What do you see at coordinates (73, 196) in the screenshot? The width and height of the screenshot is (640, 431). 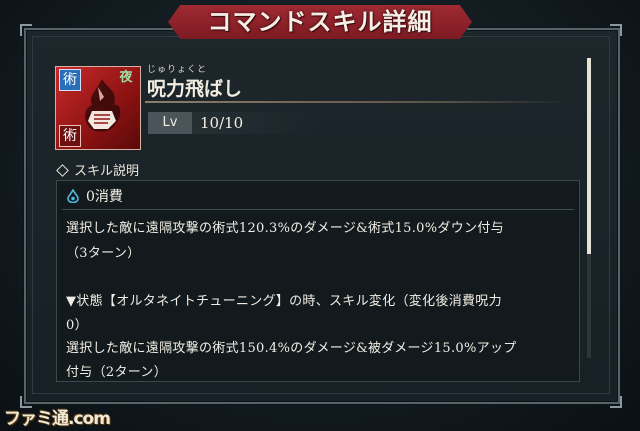 I see `cursed-energy-drop-icon` at bounding box center [73, 196].